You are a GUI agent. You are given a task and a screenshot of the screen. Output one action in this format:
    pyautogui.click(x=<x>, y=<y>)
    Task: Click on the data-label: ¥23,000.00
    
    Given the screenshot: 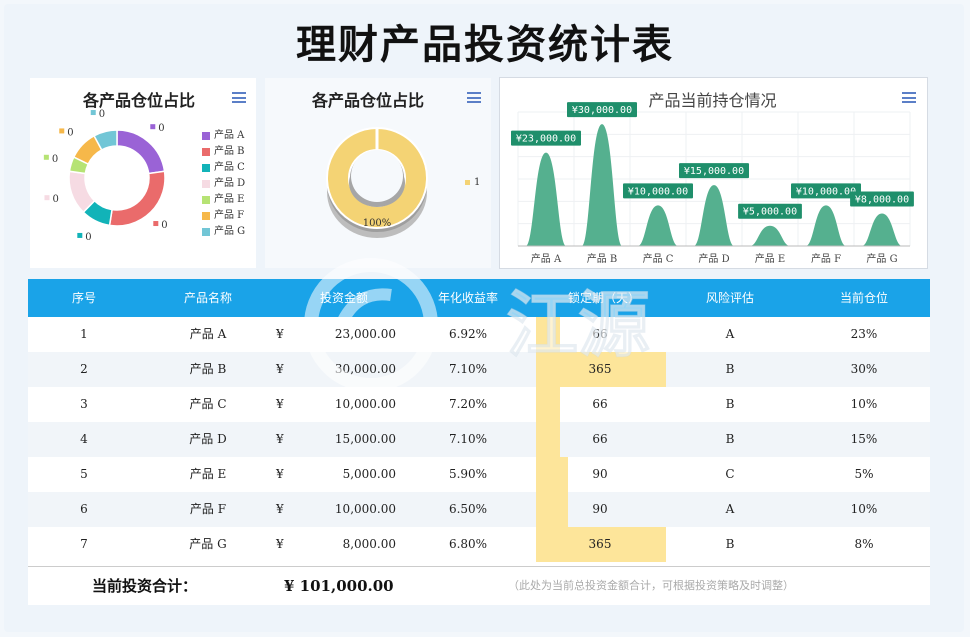 What is the action you would take?
    pyautogui.click(x=546, y=139)
    